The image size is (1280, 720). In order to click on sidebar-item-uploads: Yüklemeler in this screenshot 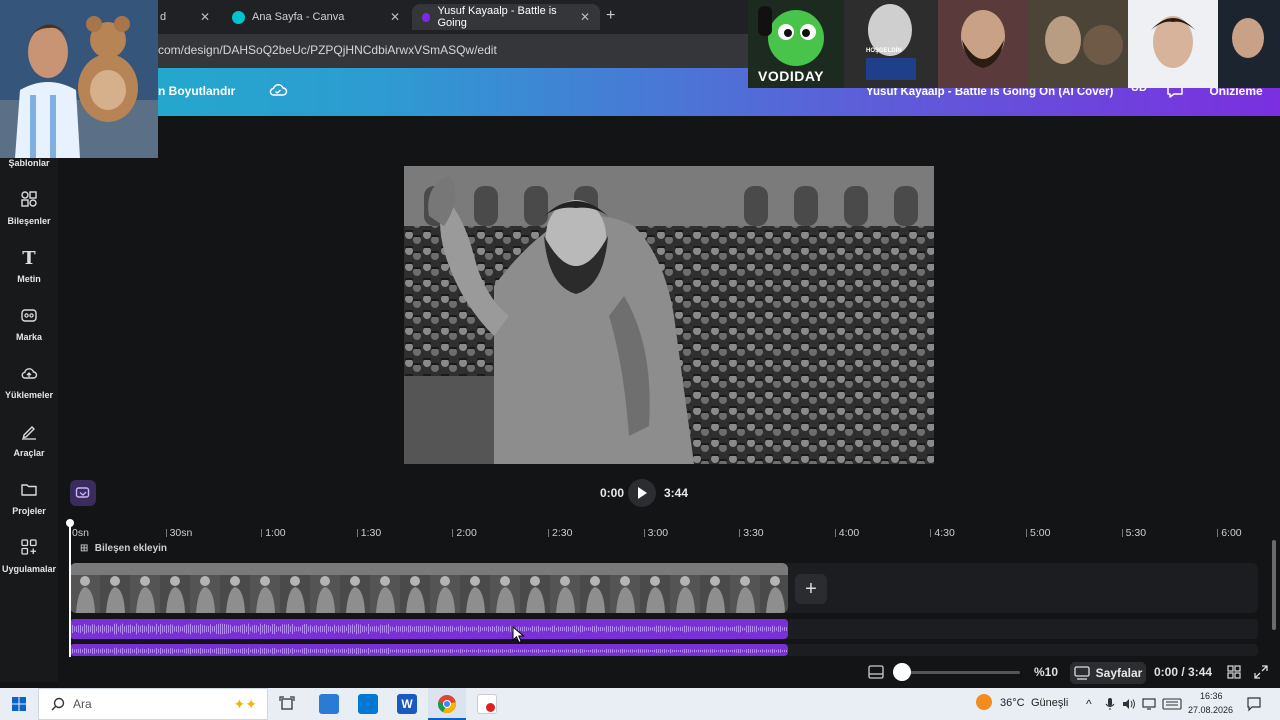, I will do `click(29, 382)`.